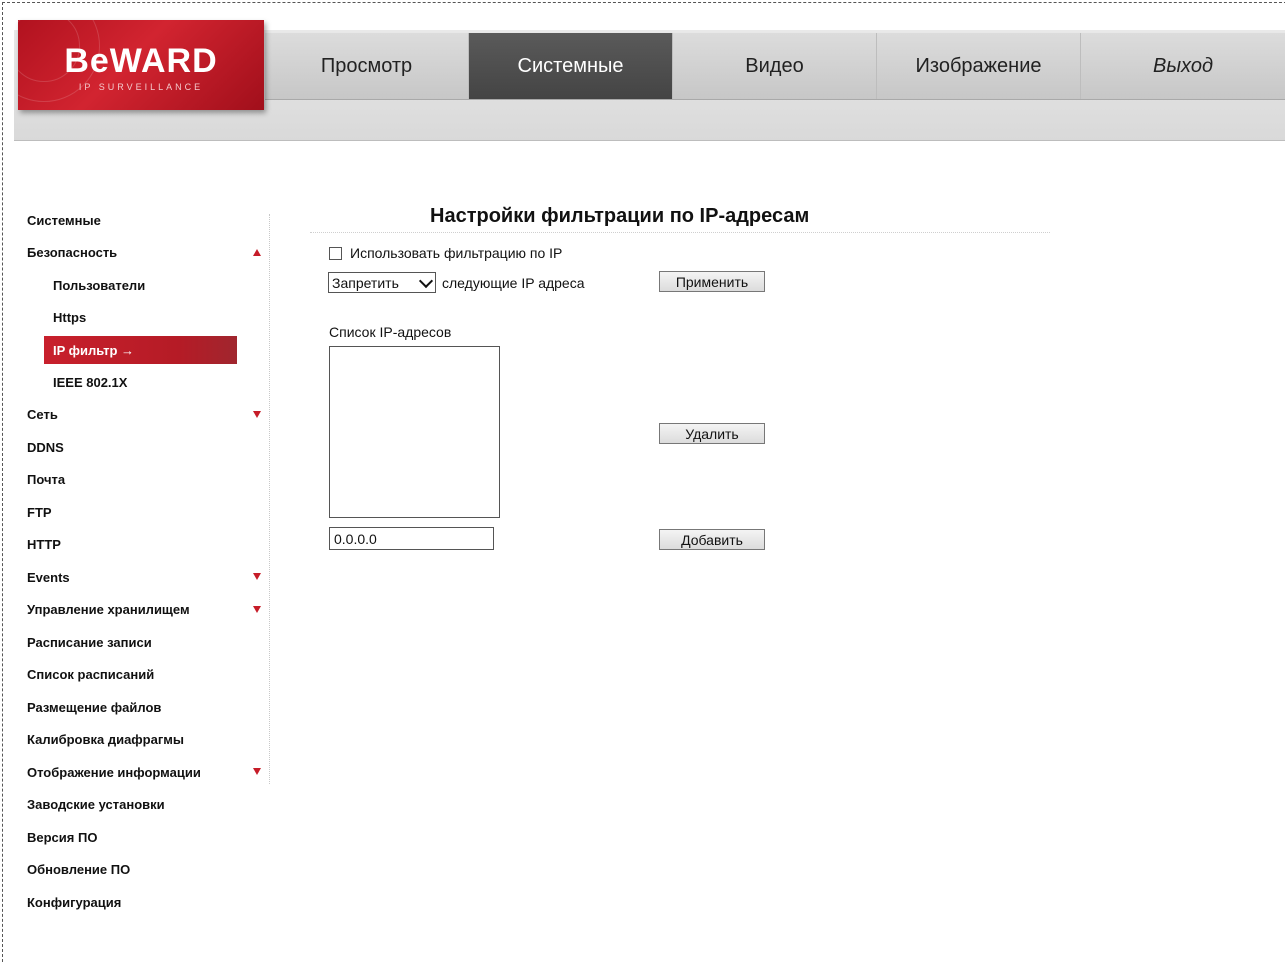  Describe the element at coordinates (94, 707) in the screenshot. I see `sidebar-item-label: Размещение файлов` at that location.